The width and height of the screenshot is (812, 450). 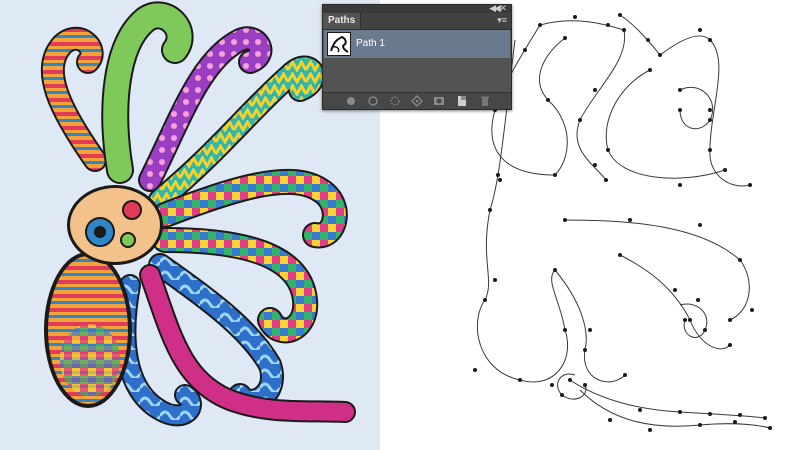 What do you see at coordinates (417, 8) in the screenshot?
I see `panel-title-bar: ◀◀ ✕` at bounding box center [417, 8].